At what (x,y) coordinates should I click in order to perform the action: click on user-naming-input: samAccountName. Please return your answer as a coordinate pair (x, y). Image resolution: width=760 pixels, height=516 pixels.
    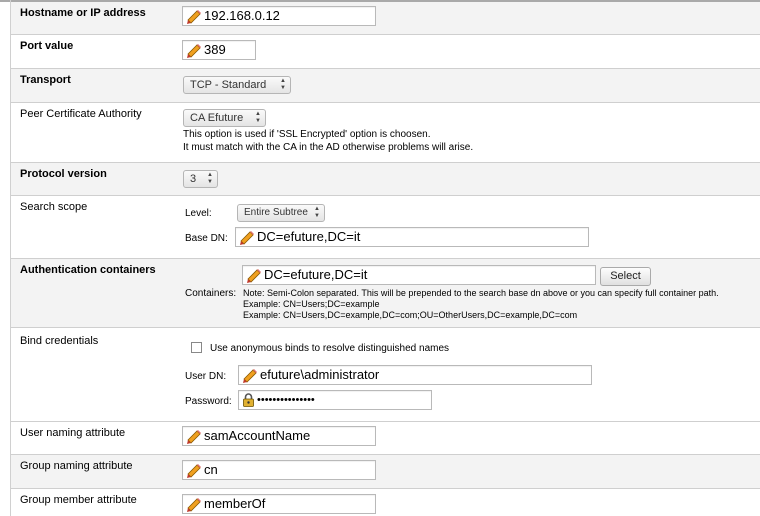
    Looking at the image, I should click on (279, 436).